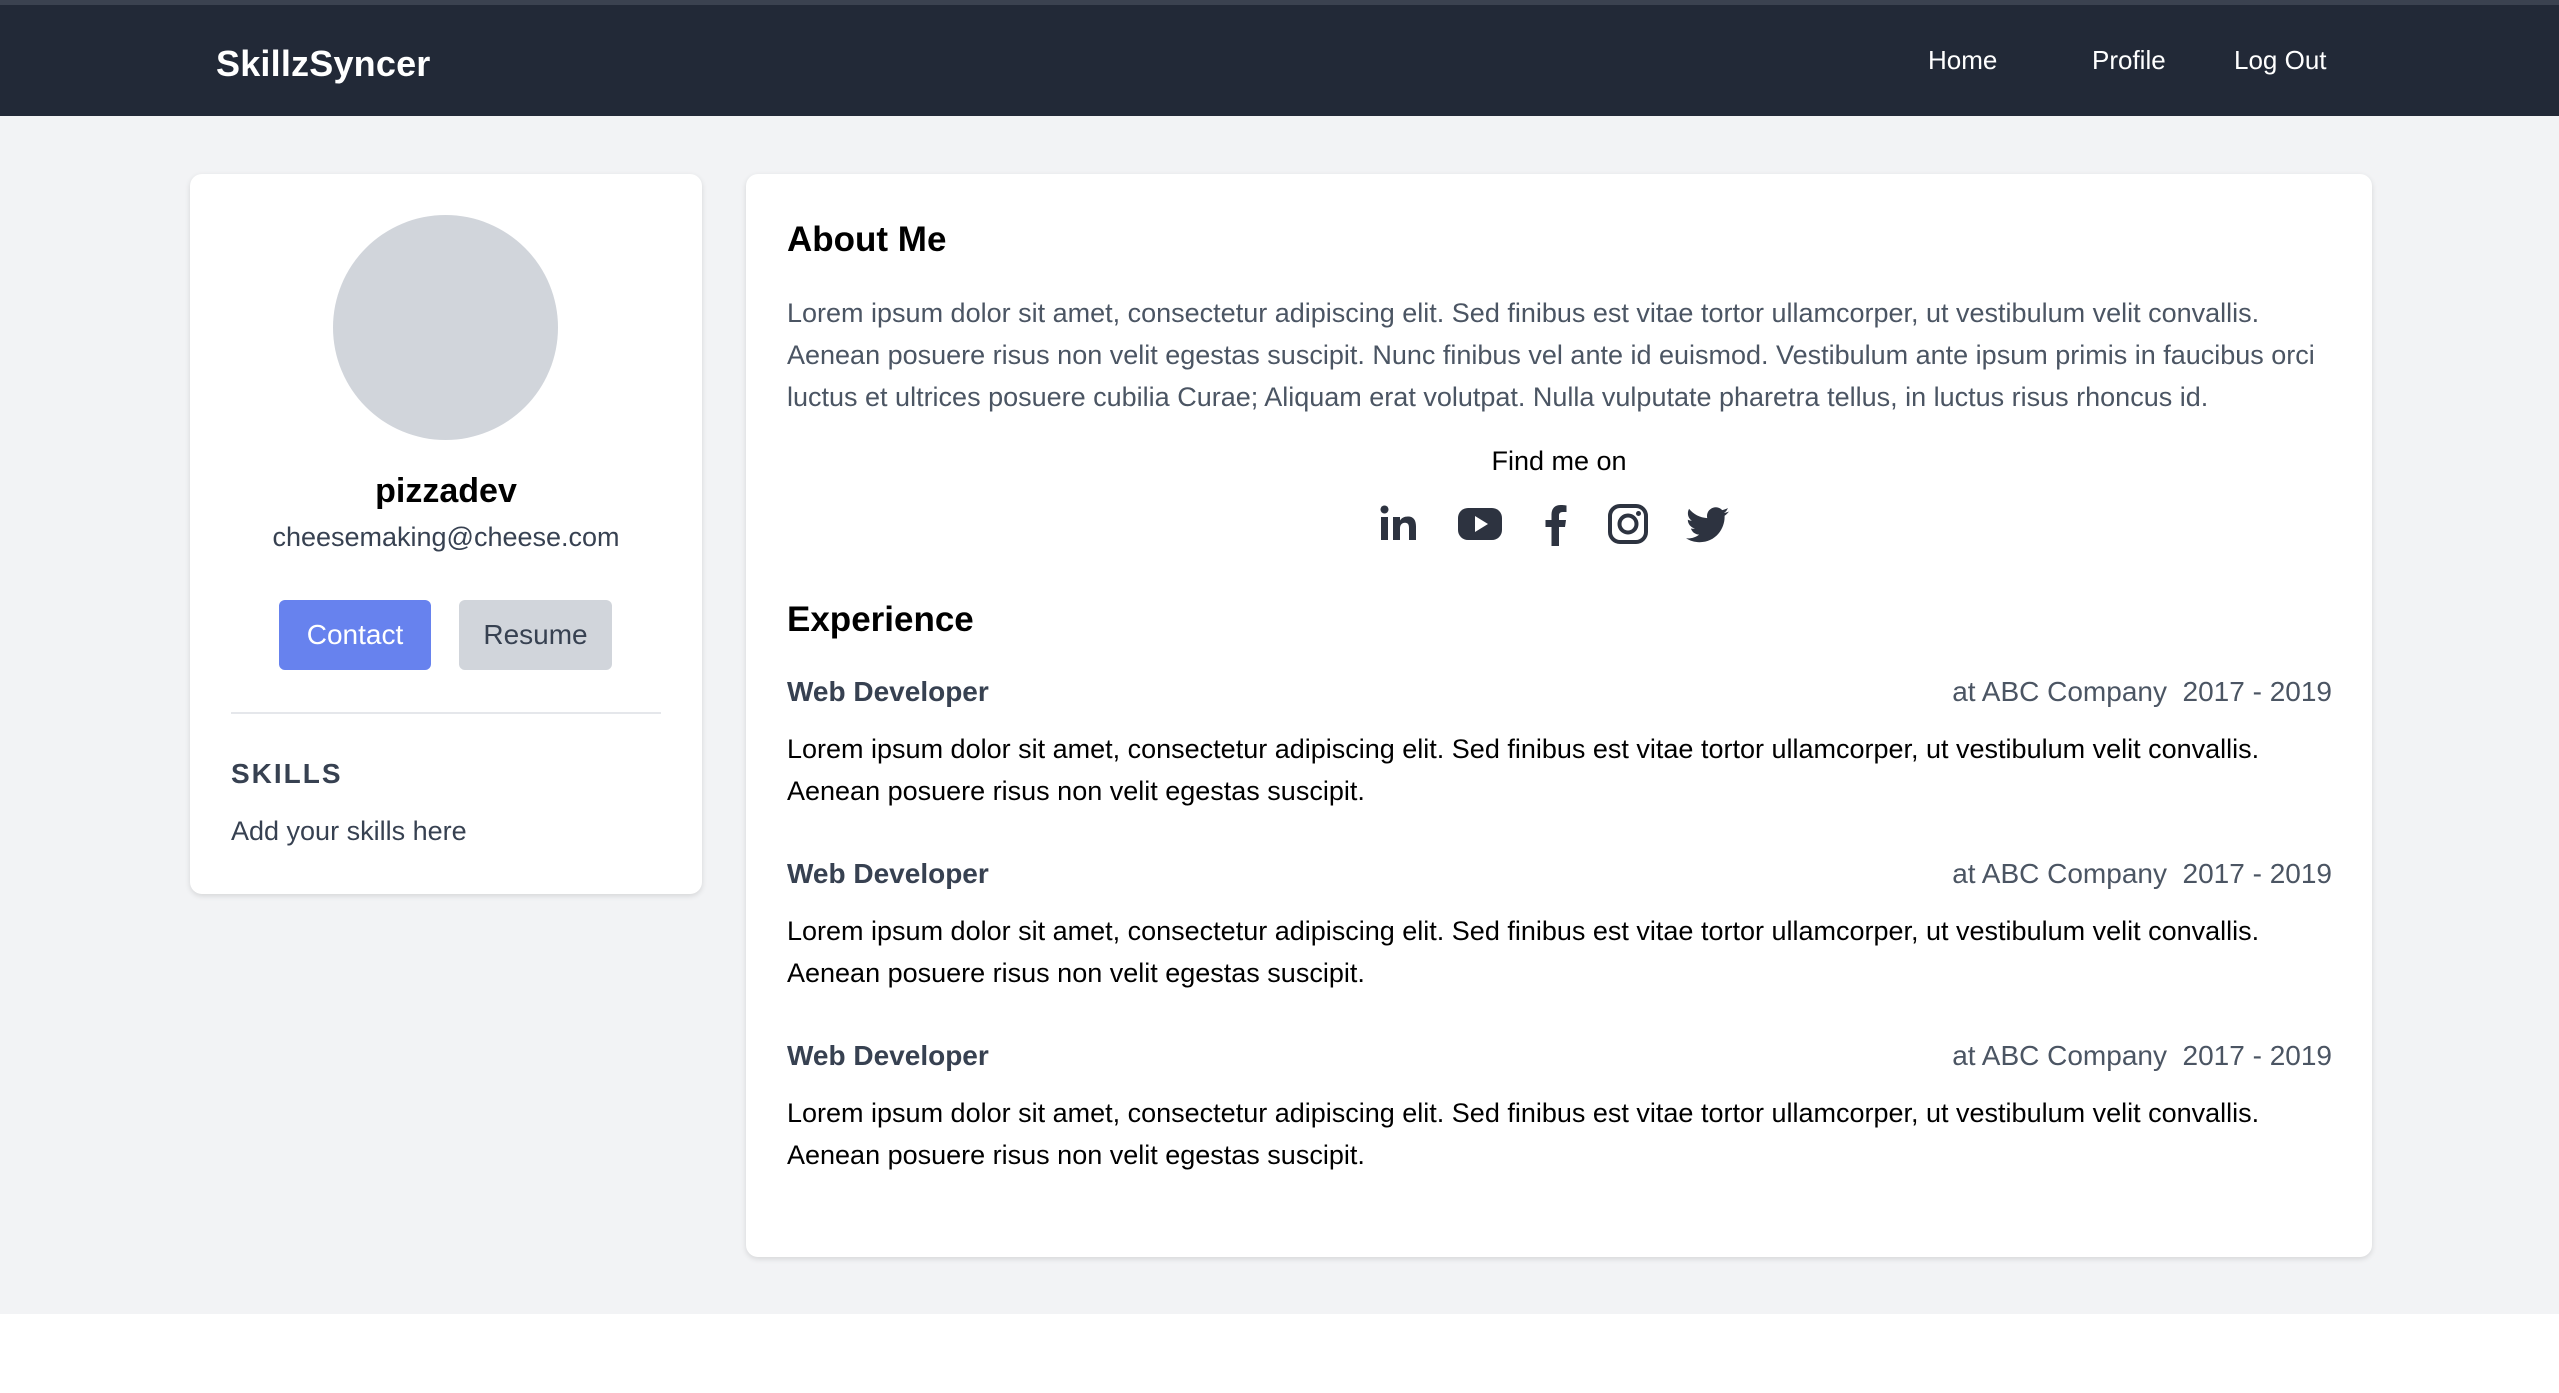  I want to click on linkedin-icon, so click(1398, 524).